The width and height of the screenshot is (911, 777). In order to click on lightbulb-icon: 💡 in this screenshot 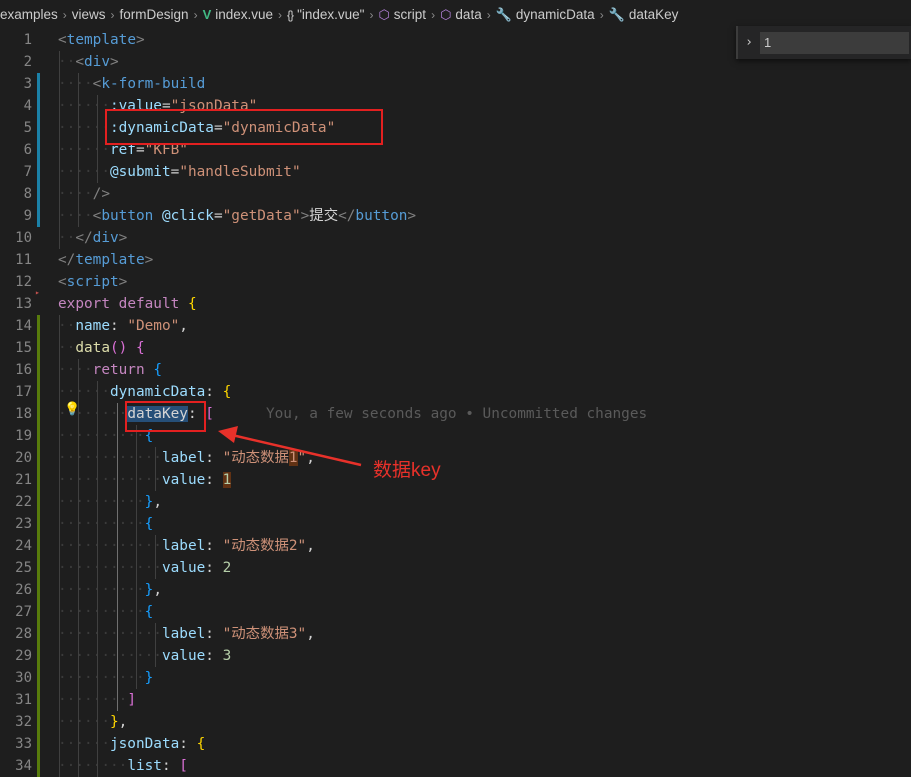, I will do `click(72, 409)`.